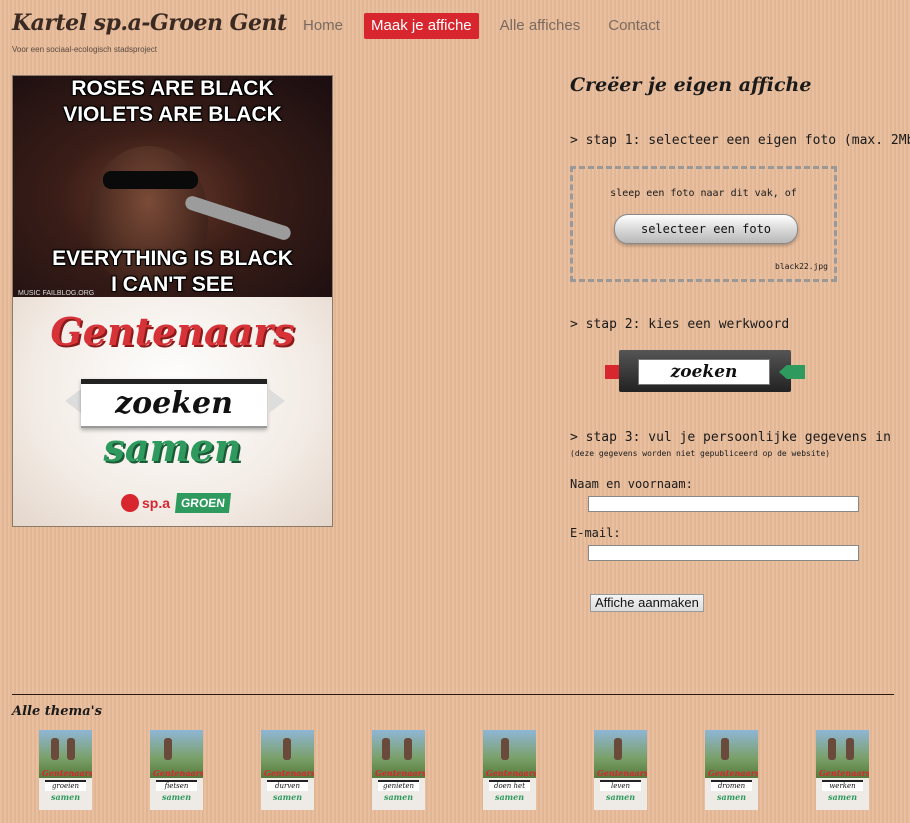 This screenshot has height=823, width=910. Describe the element at coordinates (620, 785) in the screenshot. I see `thumb-verb: leven` at that location.